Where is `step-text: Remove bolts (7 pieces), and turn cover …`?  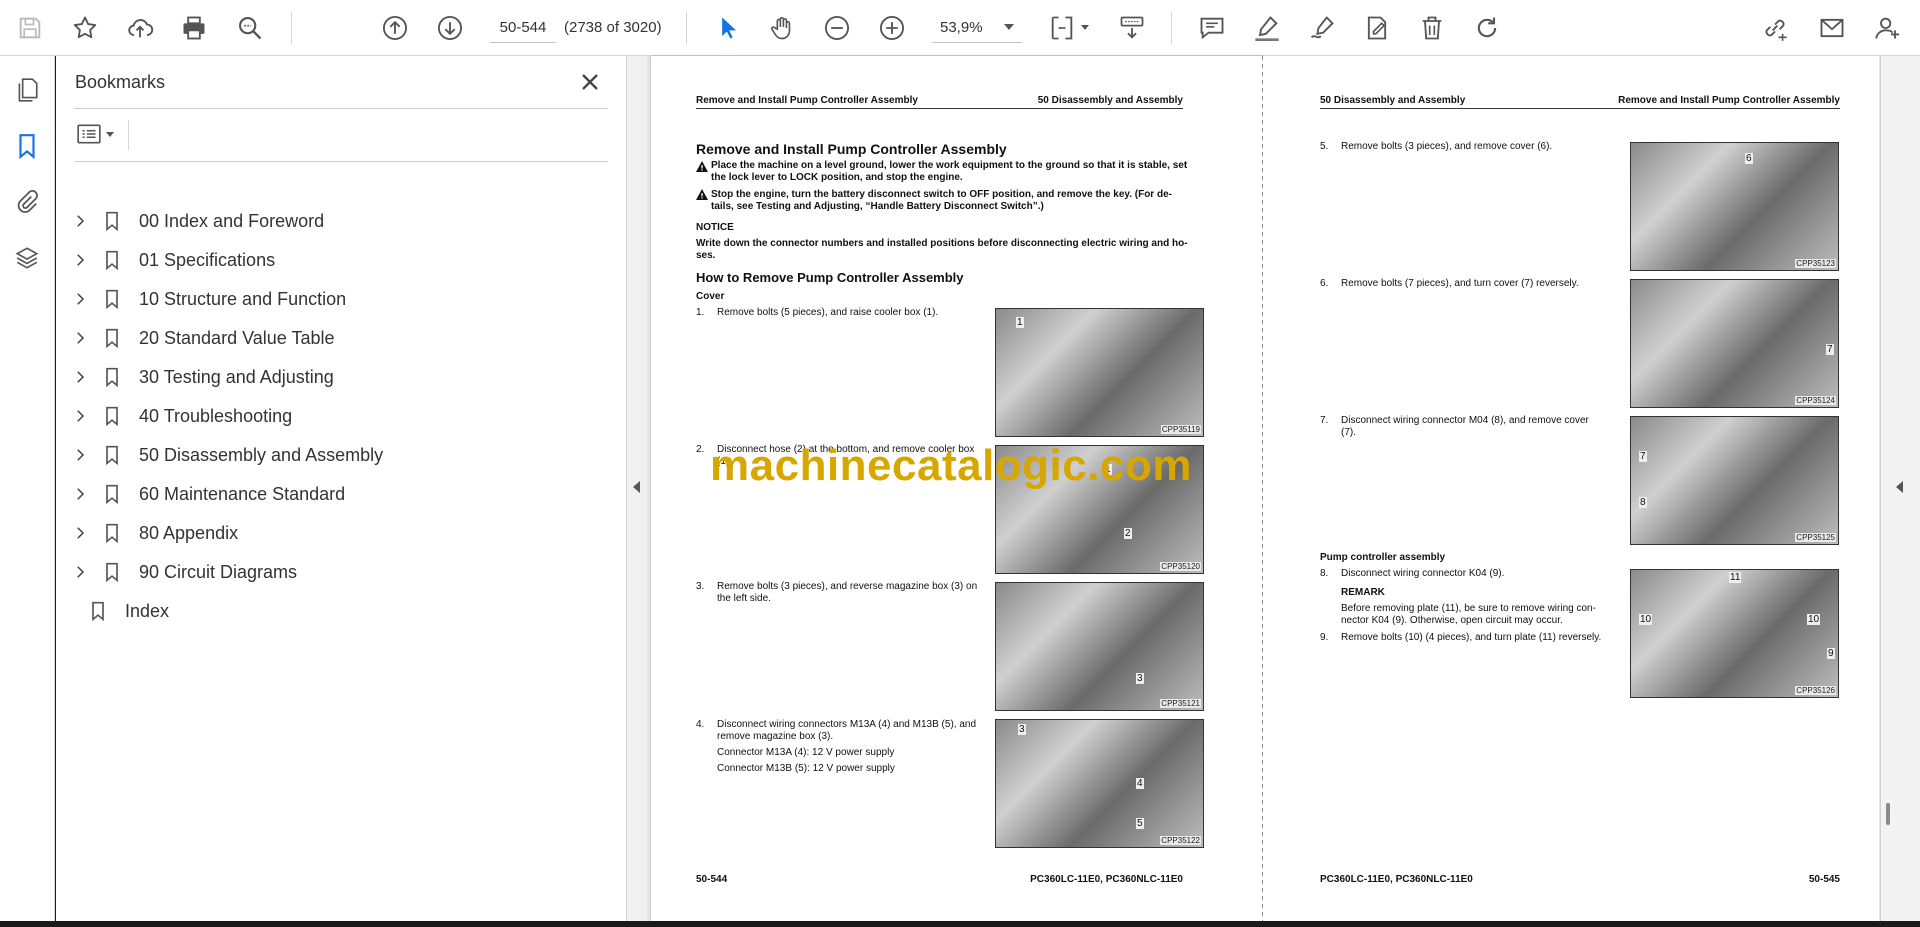
step-text: Remove bolts (7 pieces), and turn cover … is located at coordinates (1460, 283).